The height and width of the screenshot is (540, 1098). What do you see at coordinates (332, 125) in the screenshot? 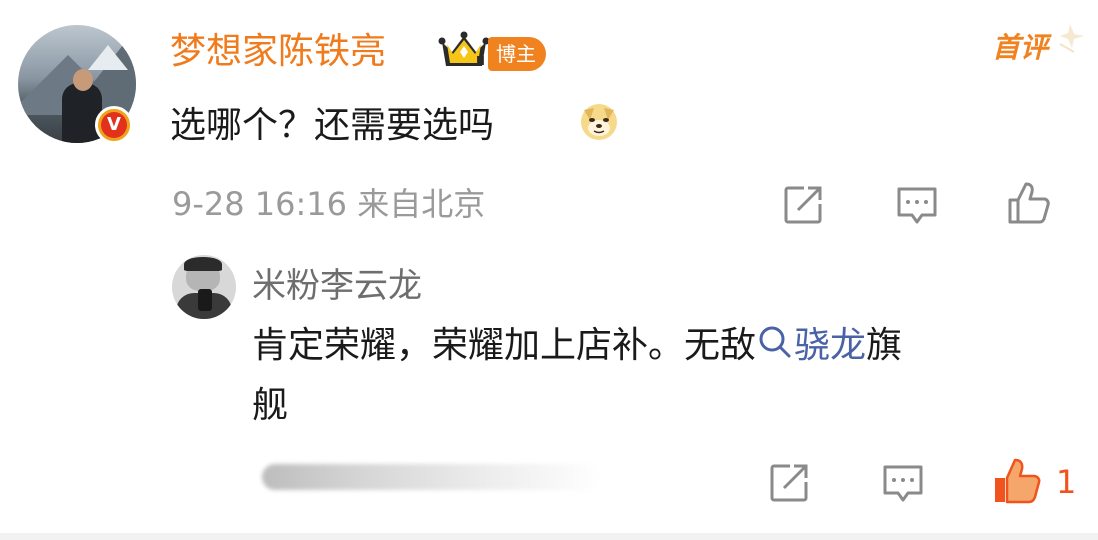
I see `comment-text: 选哪个？还需要选吗` at bounding box center [332, 125].